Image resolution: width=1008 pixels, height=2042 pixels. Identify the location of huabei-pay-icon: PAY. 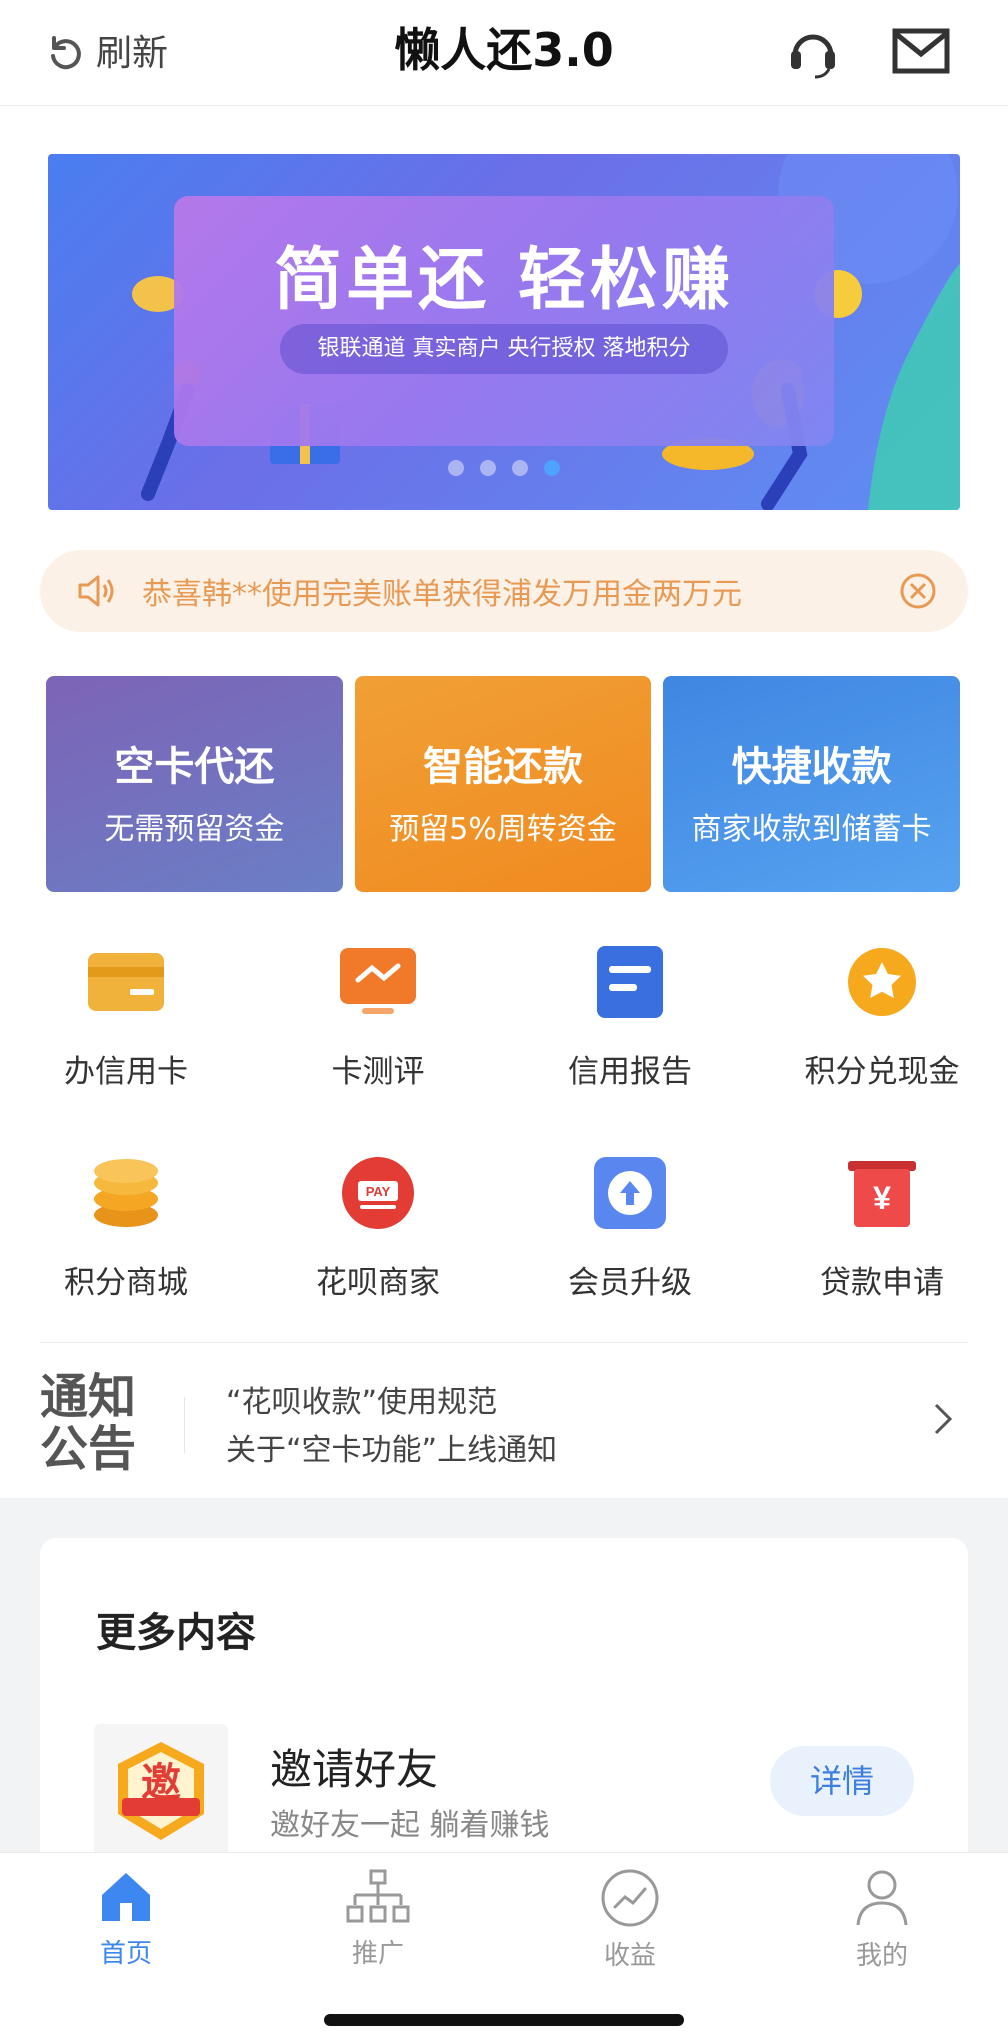
(378, 1193).